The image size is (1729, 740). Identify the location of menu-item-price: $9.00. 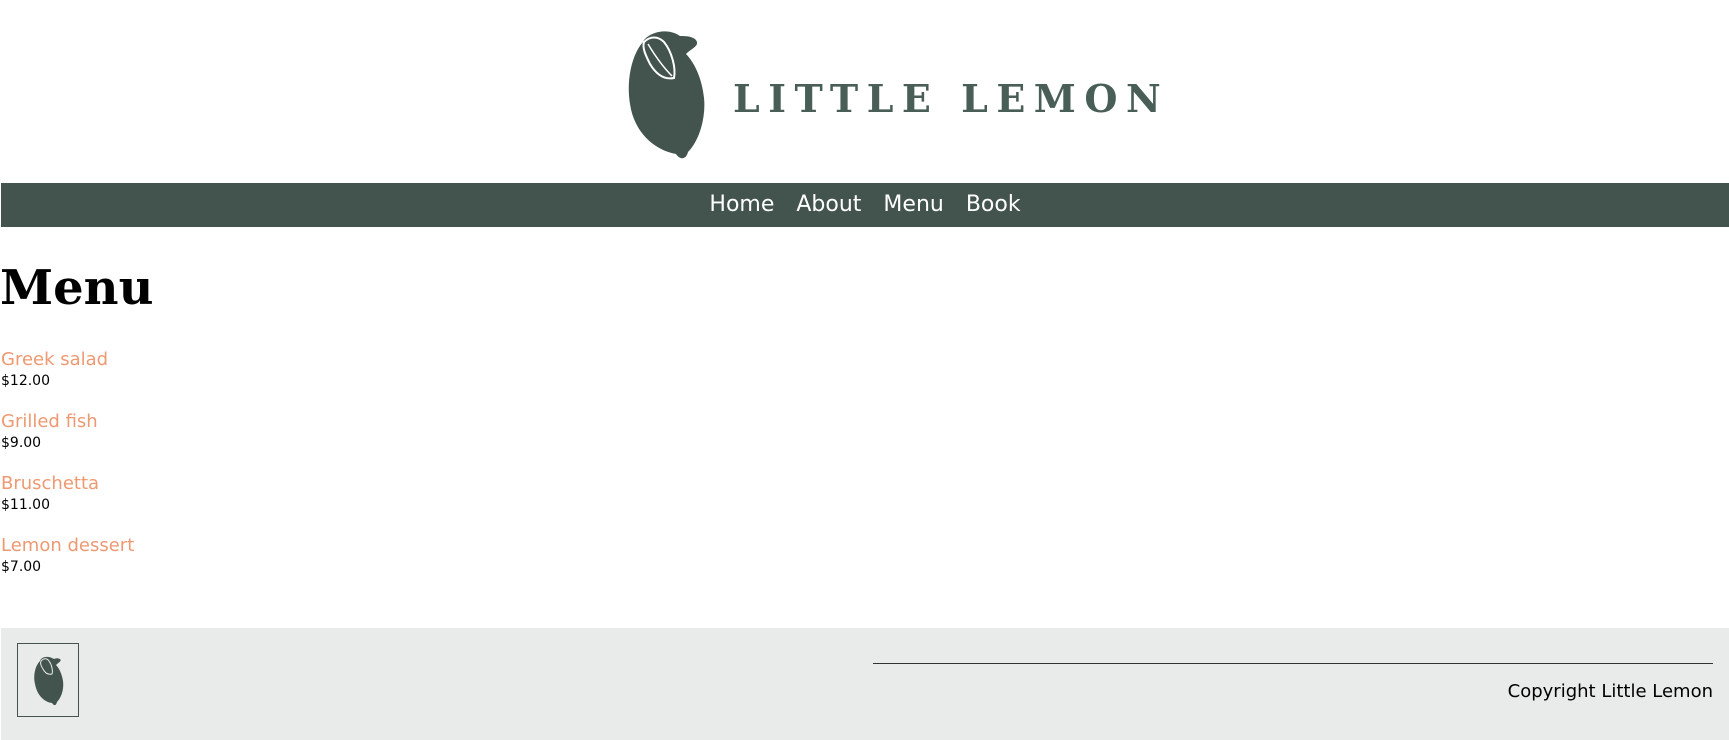
(21, 443).